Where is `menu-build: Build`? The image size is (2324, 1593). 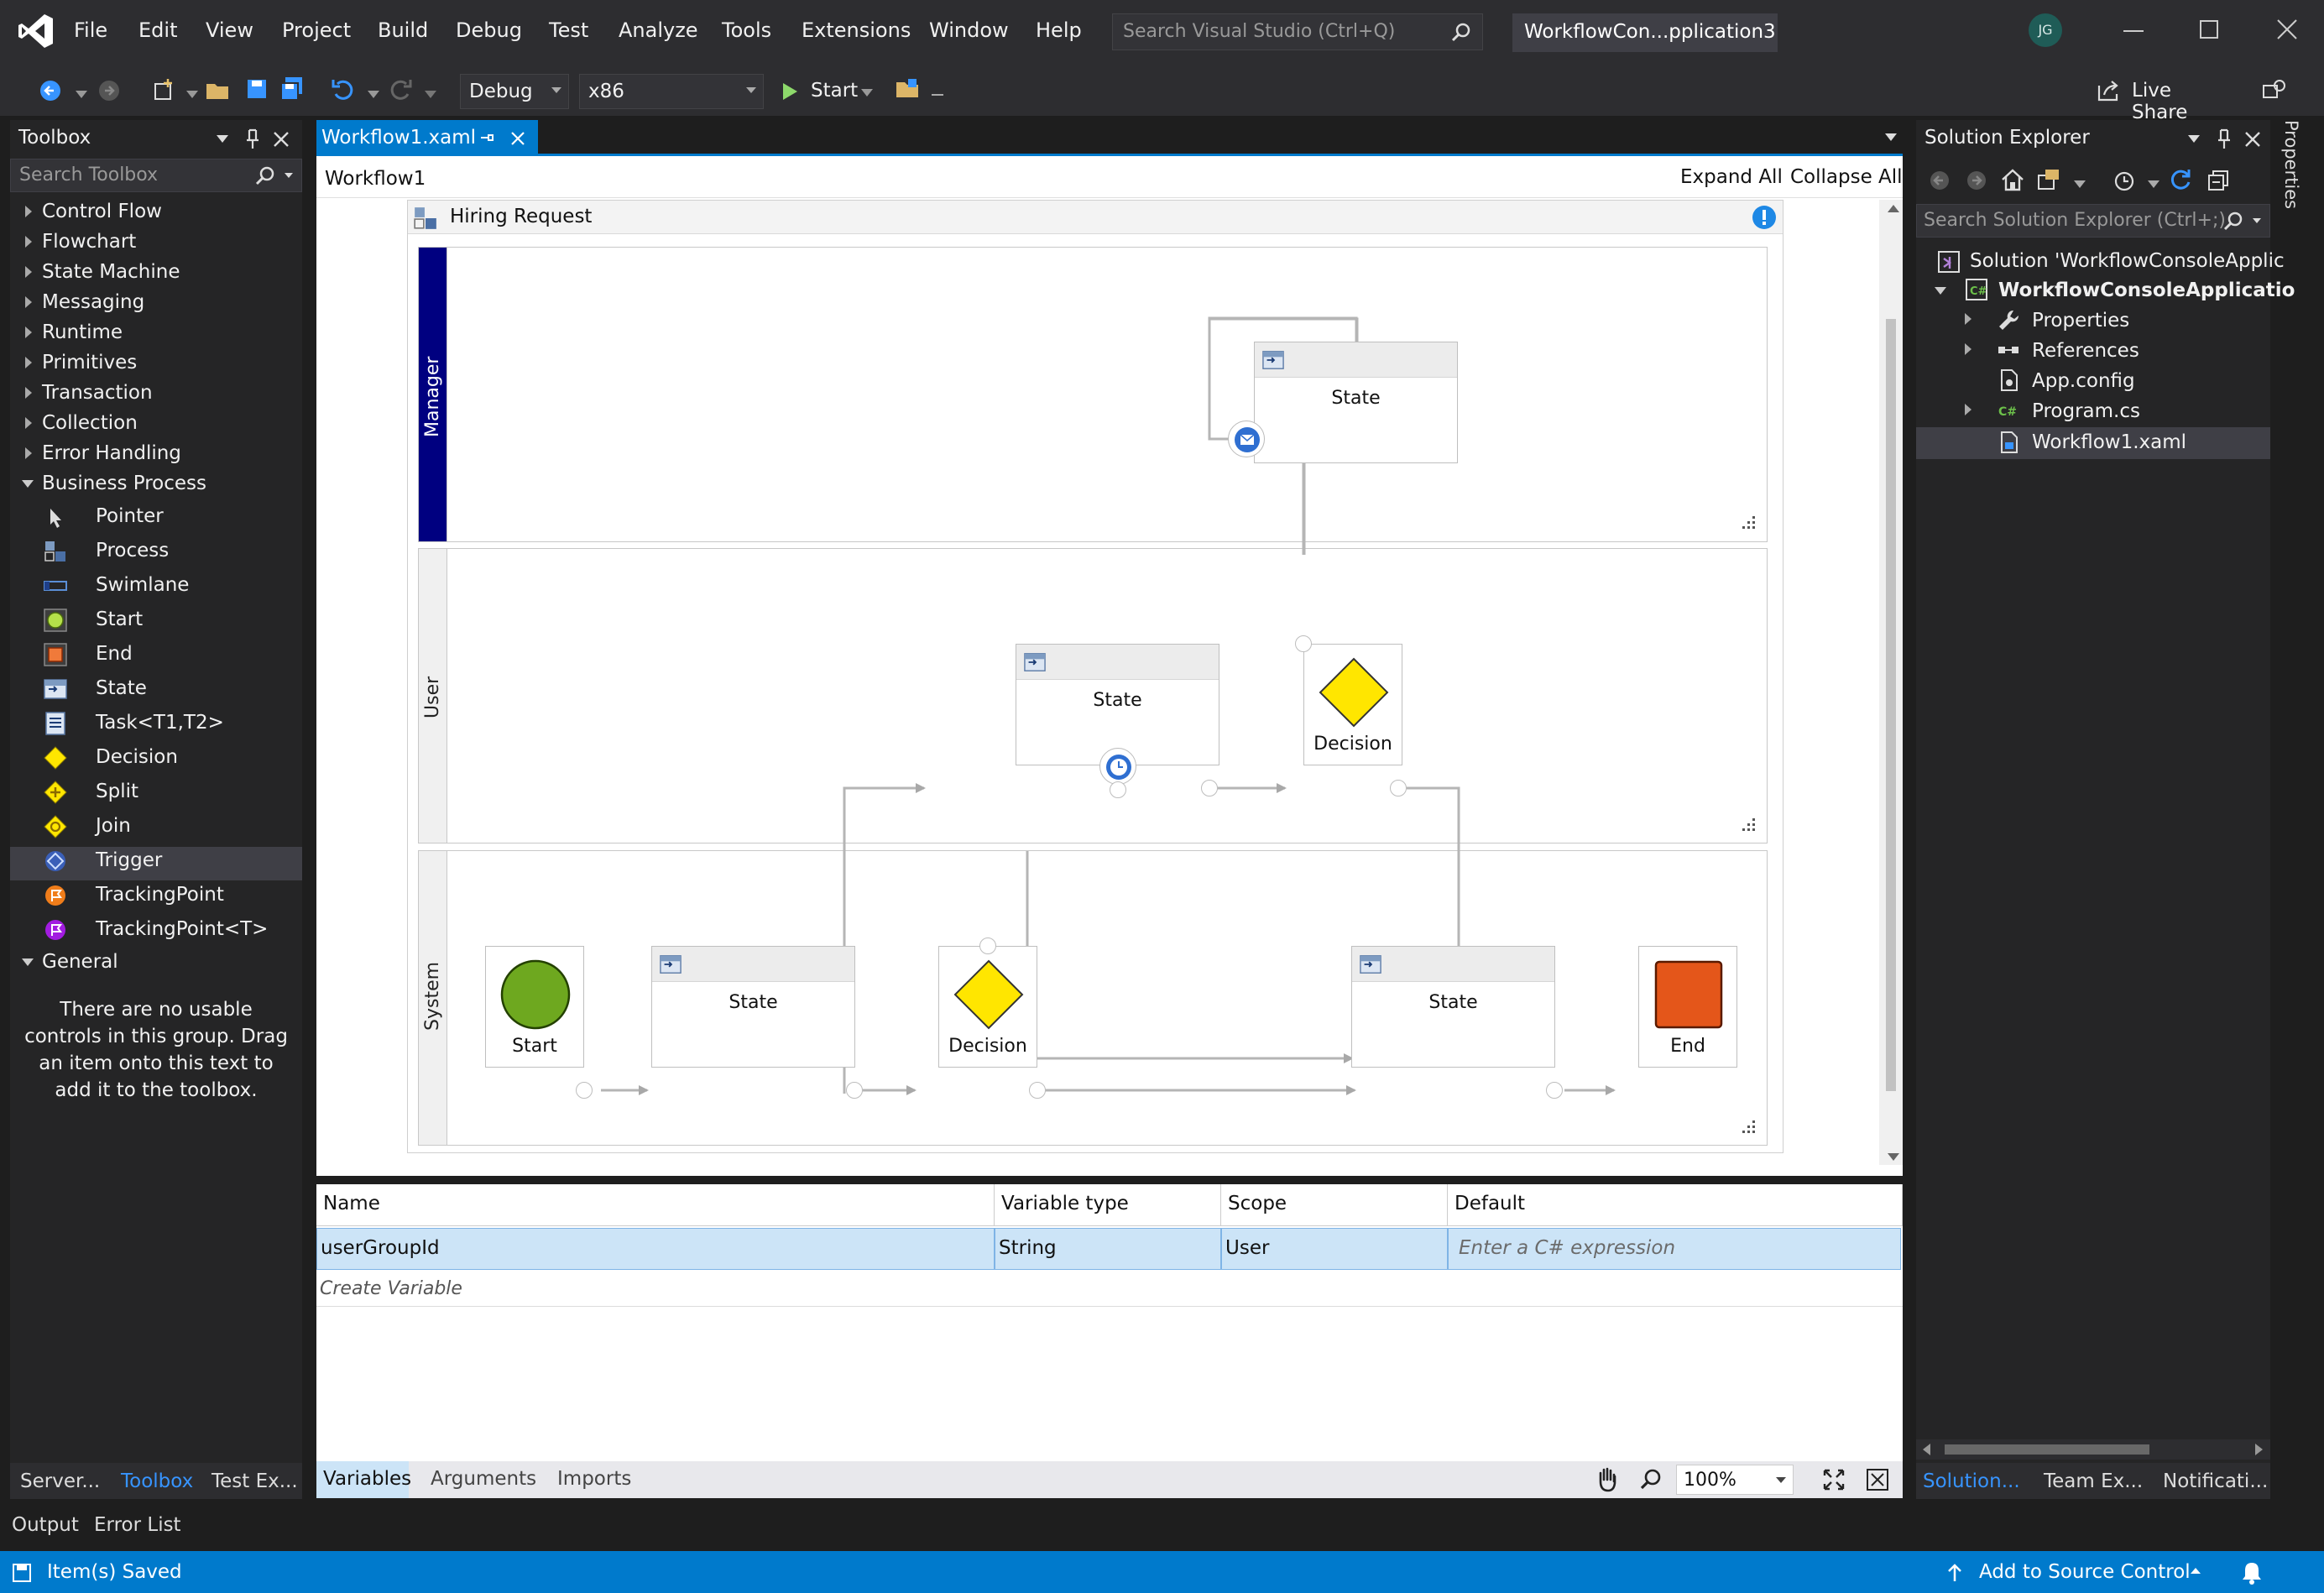
menu-build: Build is located at coordinates (403, 30).